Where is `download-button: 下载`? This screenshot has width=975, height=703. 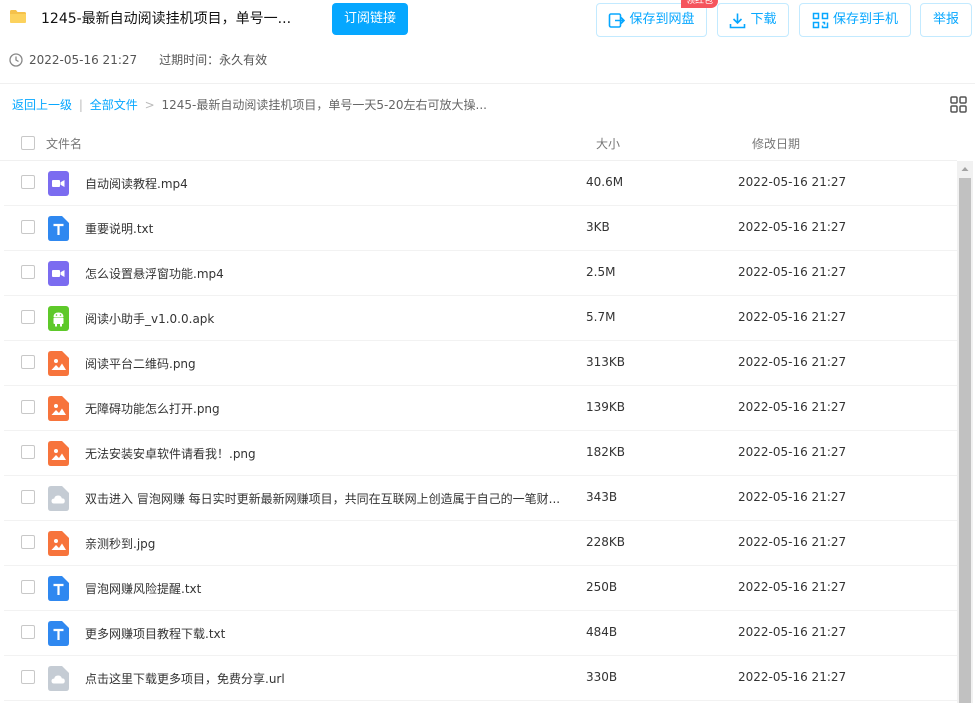
download-button: 下载 is located at coordinates (753, 20).